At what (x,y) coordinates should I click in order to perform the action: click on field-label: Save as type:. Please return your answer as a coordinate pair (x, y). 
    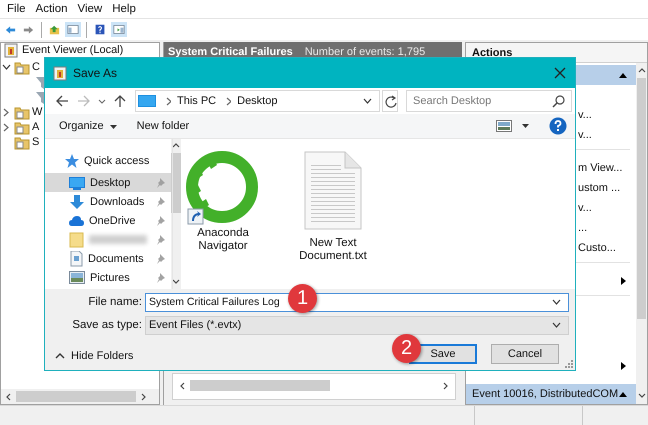
    Looking at the image, I should click on (107, 325).